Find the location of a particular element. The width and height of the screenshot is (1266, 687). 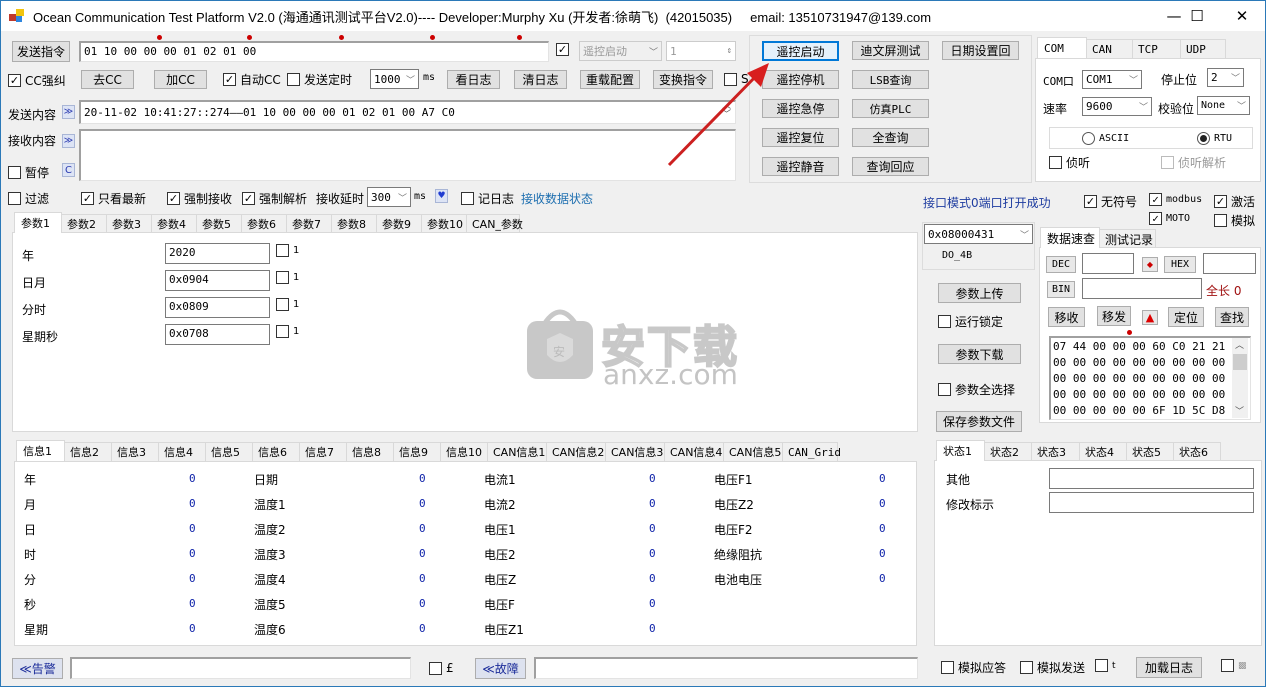

locate-button: 定位 is located at coordinates (1186, 317).